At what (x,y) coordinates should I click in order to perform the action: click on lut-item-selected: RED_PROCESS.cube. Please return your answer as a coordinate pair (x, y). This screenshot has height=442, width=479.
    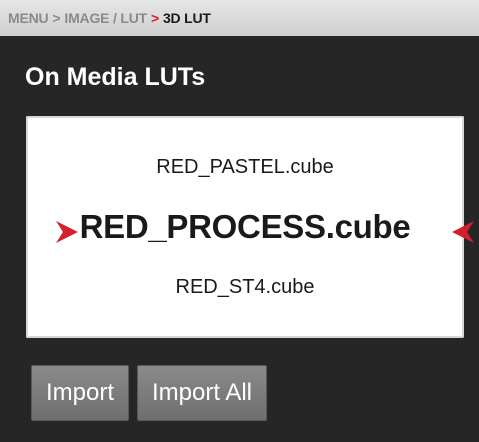
    Looking at the image, I should click on (245, 227).